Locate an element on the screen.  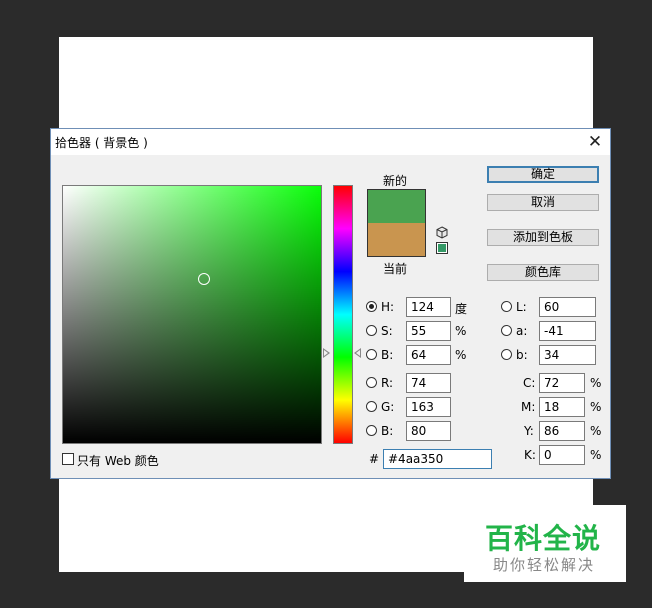
new-color-label: 新的 is located at coordinates (395, 181).